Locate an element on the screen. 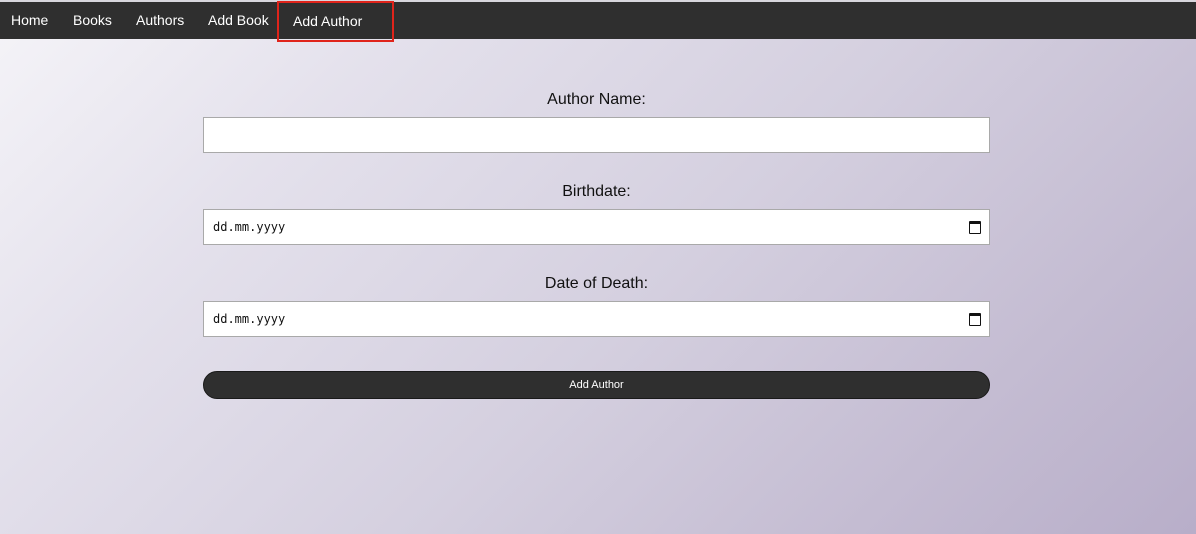  author-name-input is located at coordinates (596, 135).